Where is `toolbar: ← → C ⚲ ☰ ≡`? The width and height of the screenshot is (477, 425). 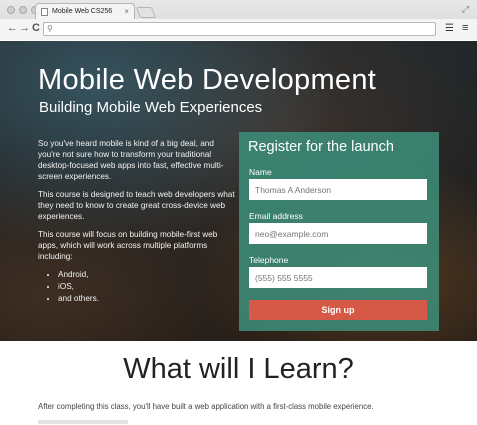 toolbar: ← → C ⚲ ☰ ≡ is located at coordinates (238, 29).